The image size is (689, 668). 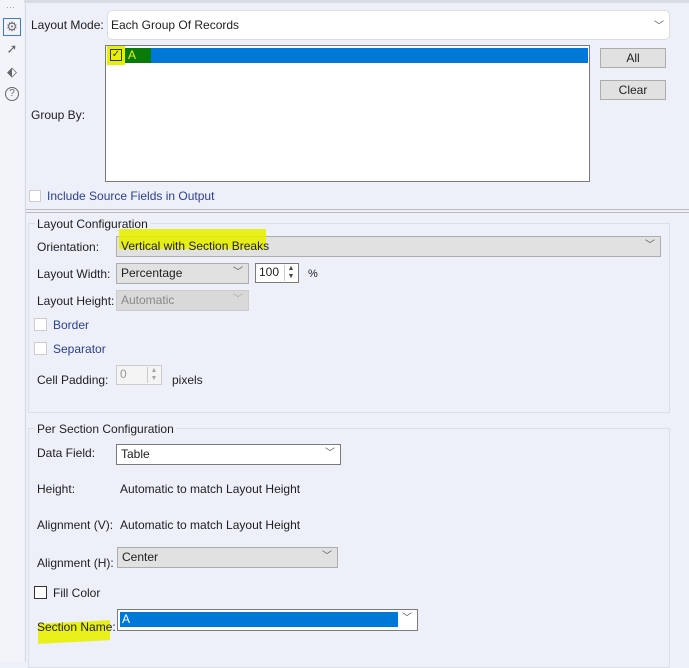 I want to click on cell-padding-value: 0, so click(x=123, y=374).